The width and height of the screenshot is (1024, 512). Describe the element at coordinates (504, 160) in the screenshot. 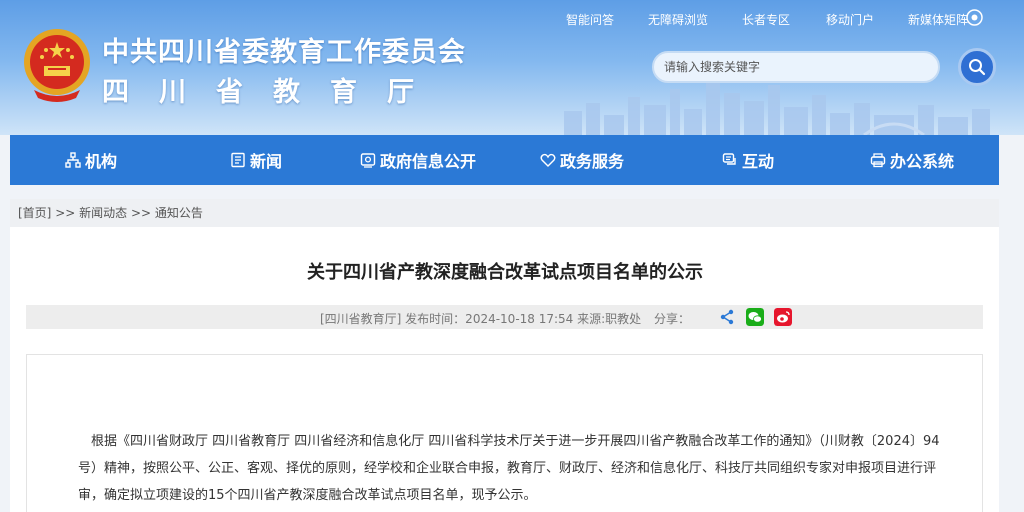

I see `main-nav: 机构 新闻 政府信息公开 政务服务 互动 办公系统` at that location.